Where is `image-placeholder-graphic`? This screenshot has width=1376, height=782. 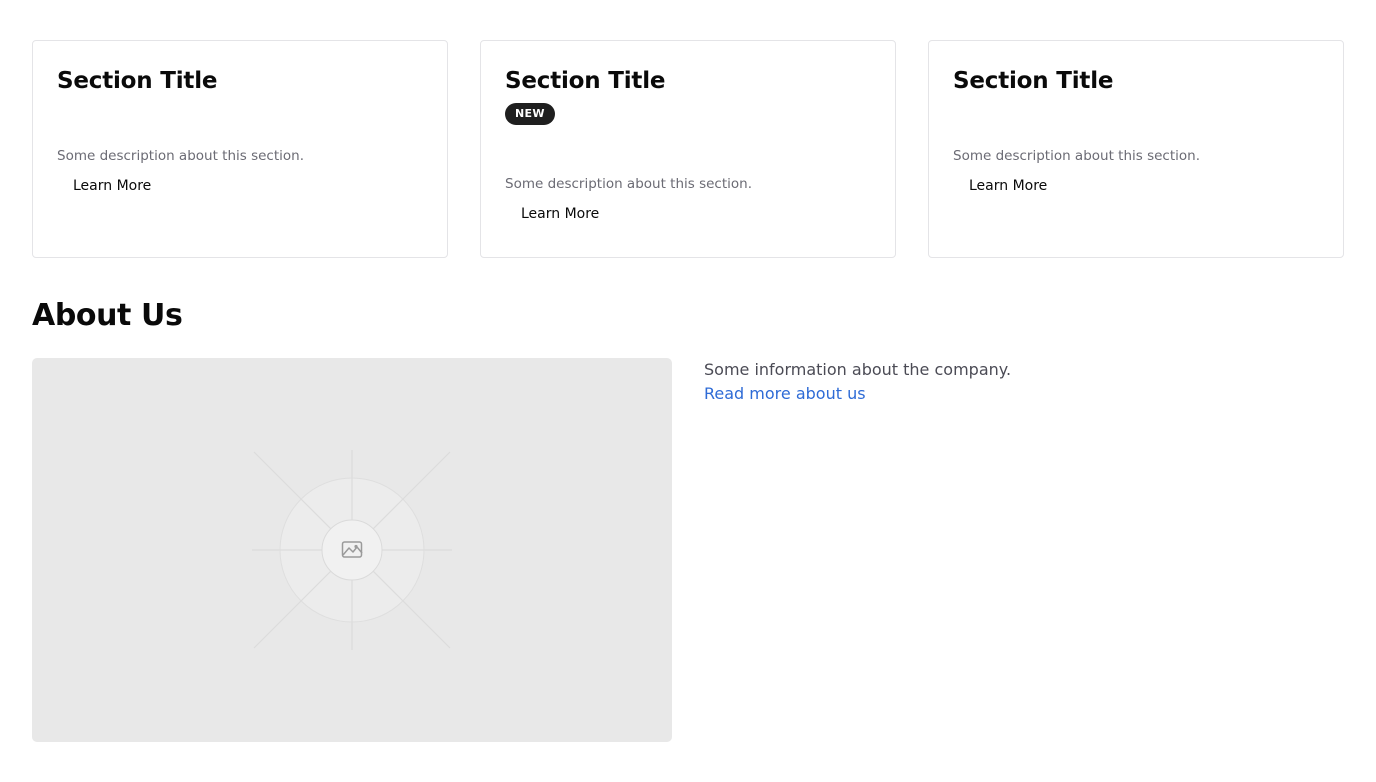
image-placeholder-graphic is located at coordinates (352, 550).